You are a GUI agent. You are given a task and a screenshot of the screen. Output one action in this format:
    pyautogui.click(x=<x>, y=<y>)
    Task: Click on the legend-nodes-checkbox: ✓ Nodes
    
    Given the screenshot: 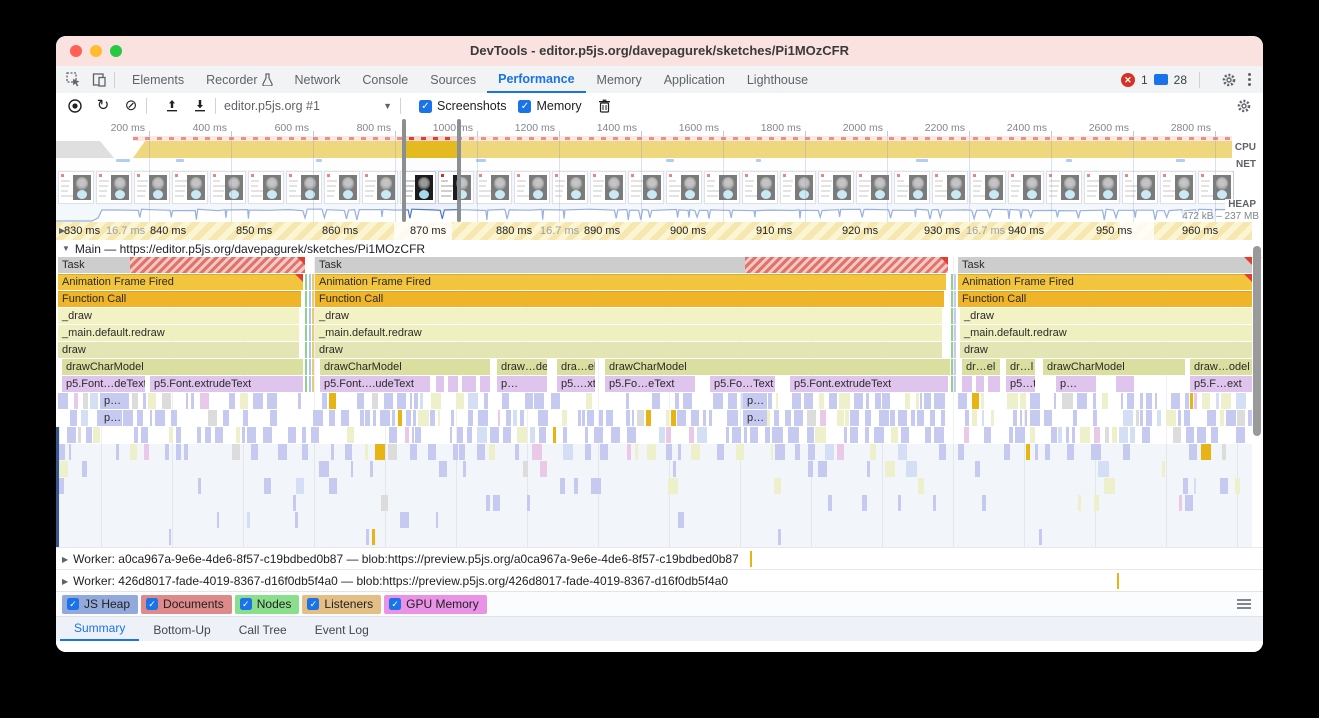 What is the action you would take?
    pyautogui.click(x=267, y=604)
    